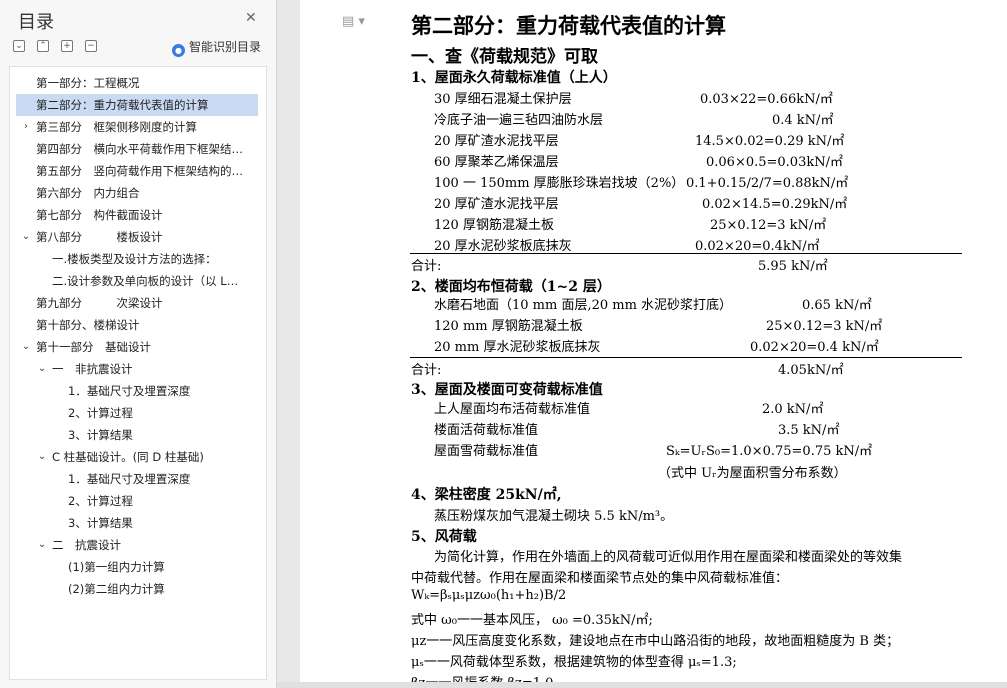 The height and width of the screenshot is (688, 1007). I want to click on roof-heading: 1、屋面永久荷载标准值（上人）, so click(514, 78).